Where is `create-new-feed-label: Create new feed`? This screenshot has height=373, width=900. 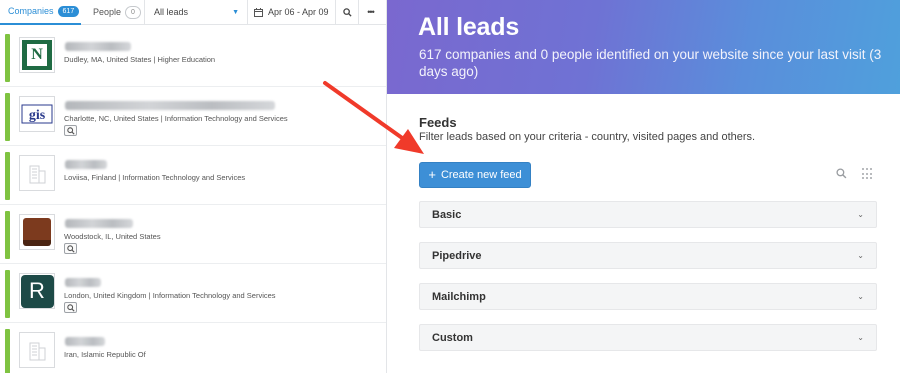
create-new-feed-label: Create new feed is located at coordinates (481, 175).